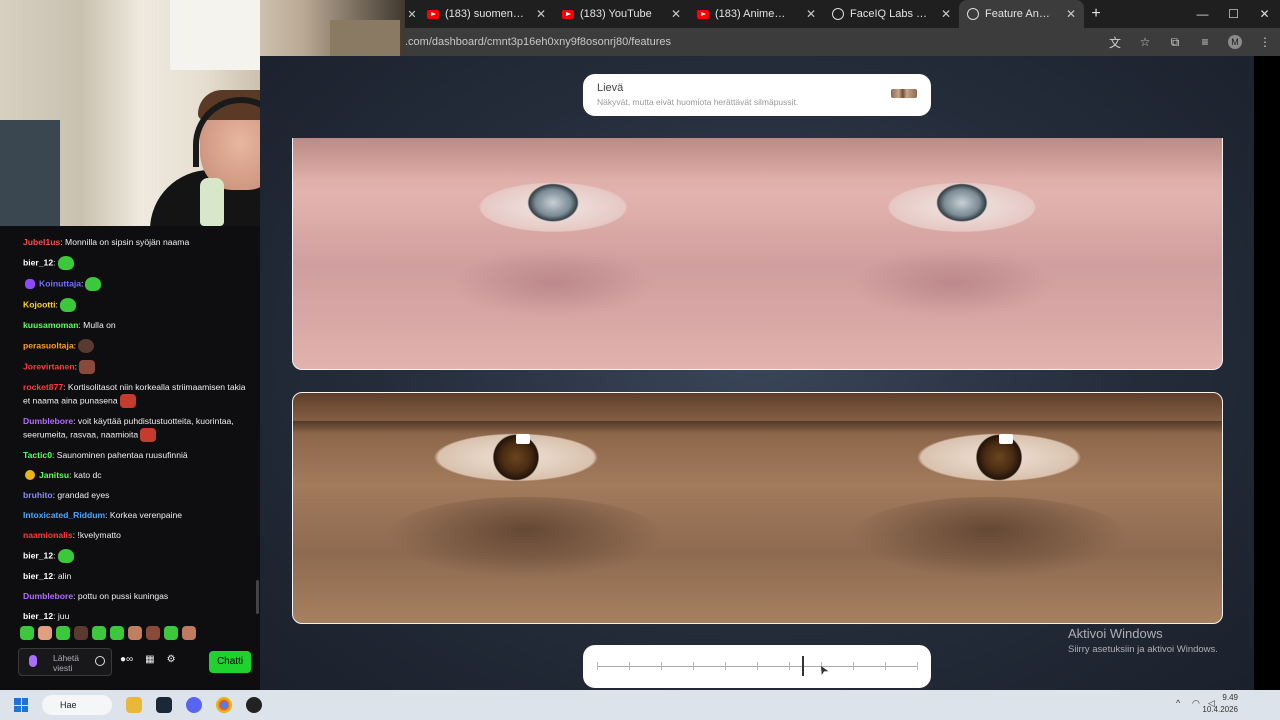 Image resolution: width=1280 pixels, height=720 pixels. What do you see at coordinates (254, 705) in the screenshot?
I see `obs-icon` at bounding box center [254, 705].